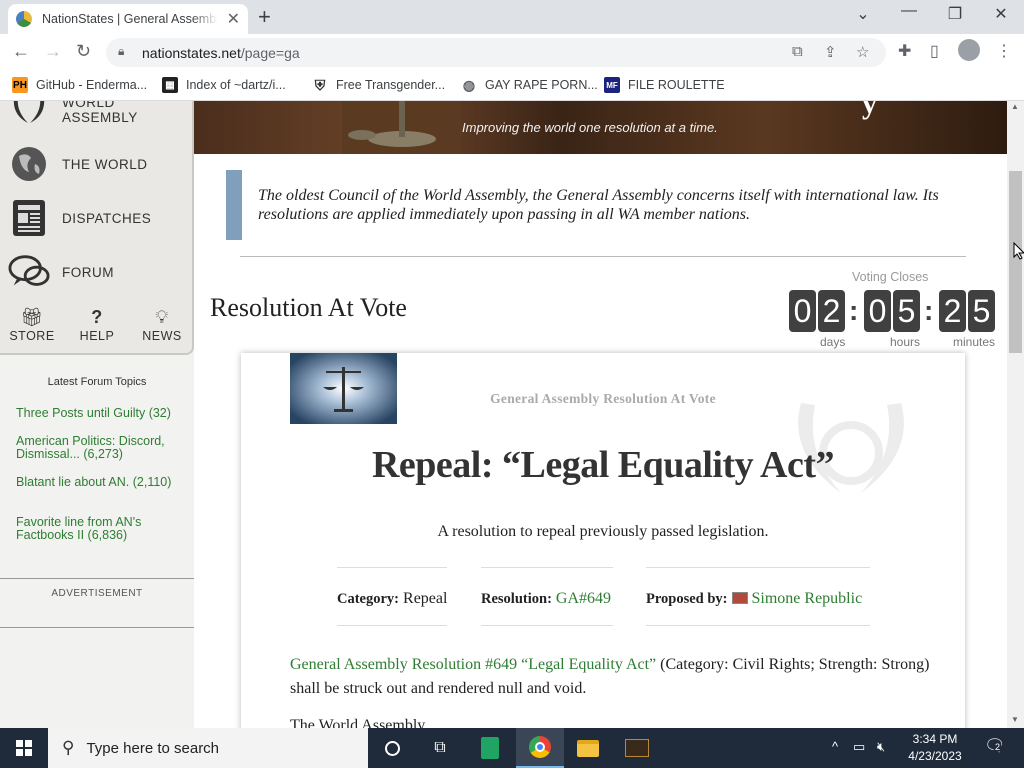  I want to click on taskbar-clock: 3:34 PM 4/23/2023, so click(935, 748).